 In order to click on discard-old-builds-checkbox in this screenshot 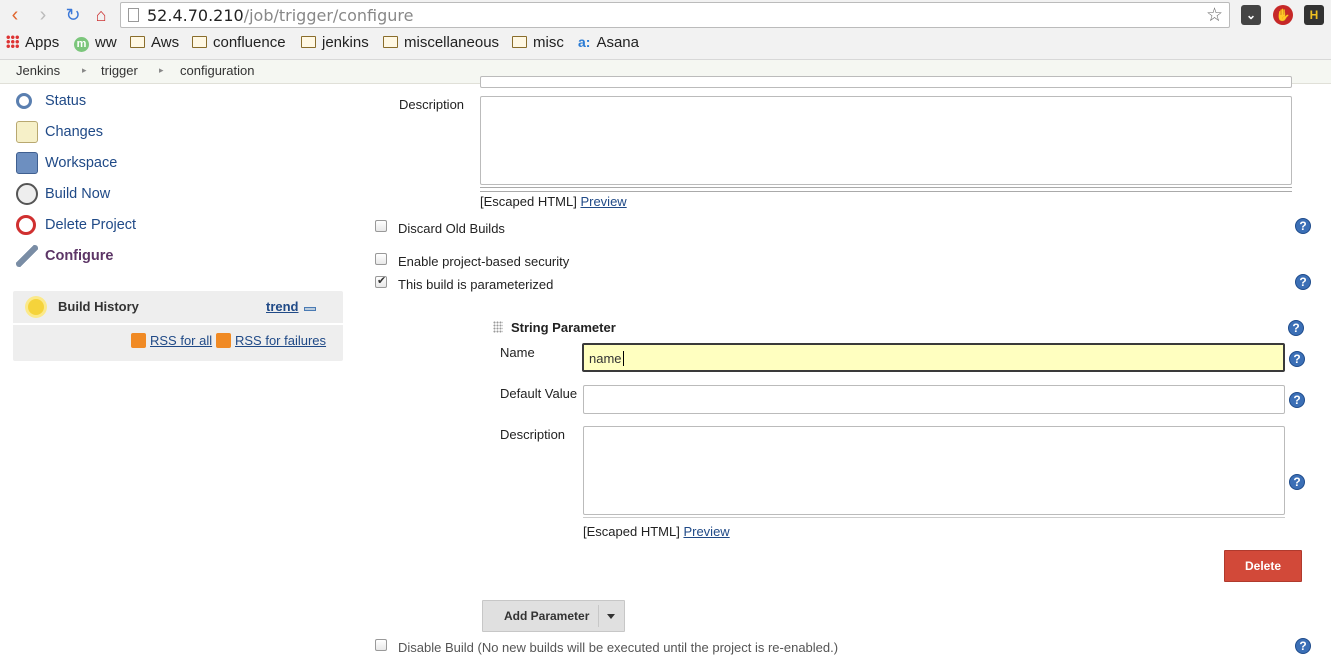, I will do `click(381, 226)`.